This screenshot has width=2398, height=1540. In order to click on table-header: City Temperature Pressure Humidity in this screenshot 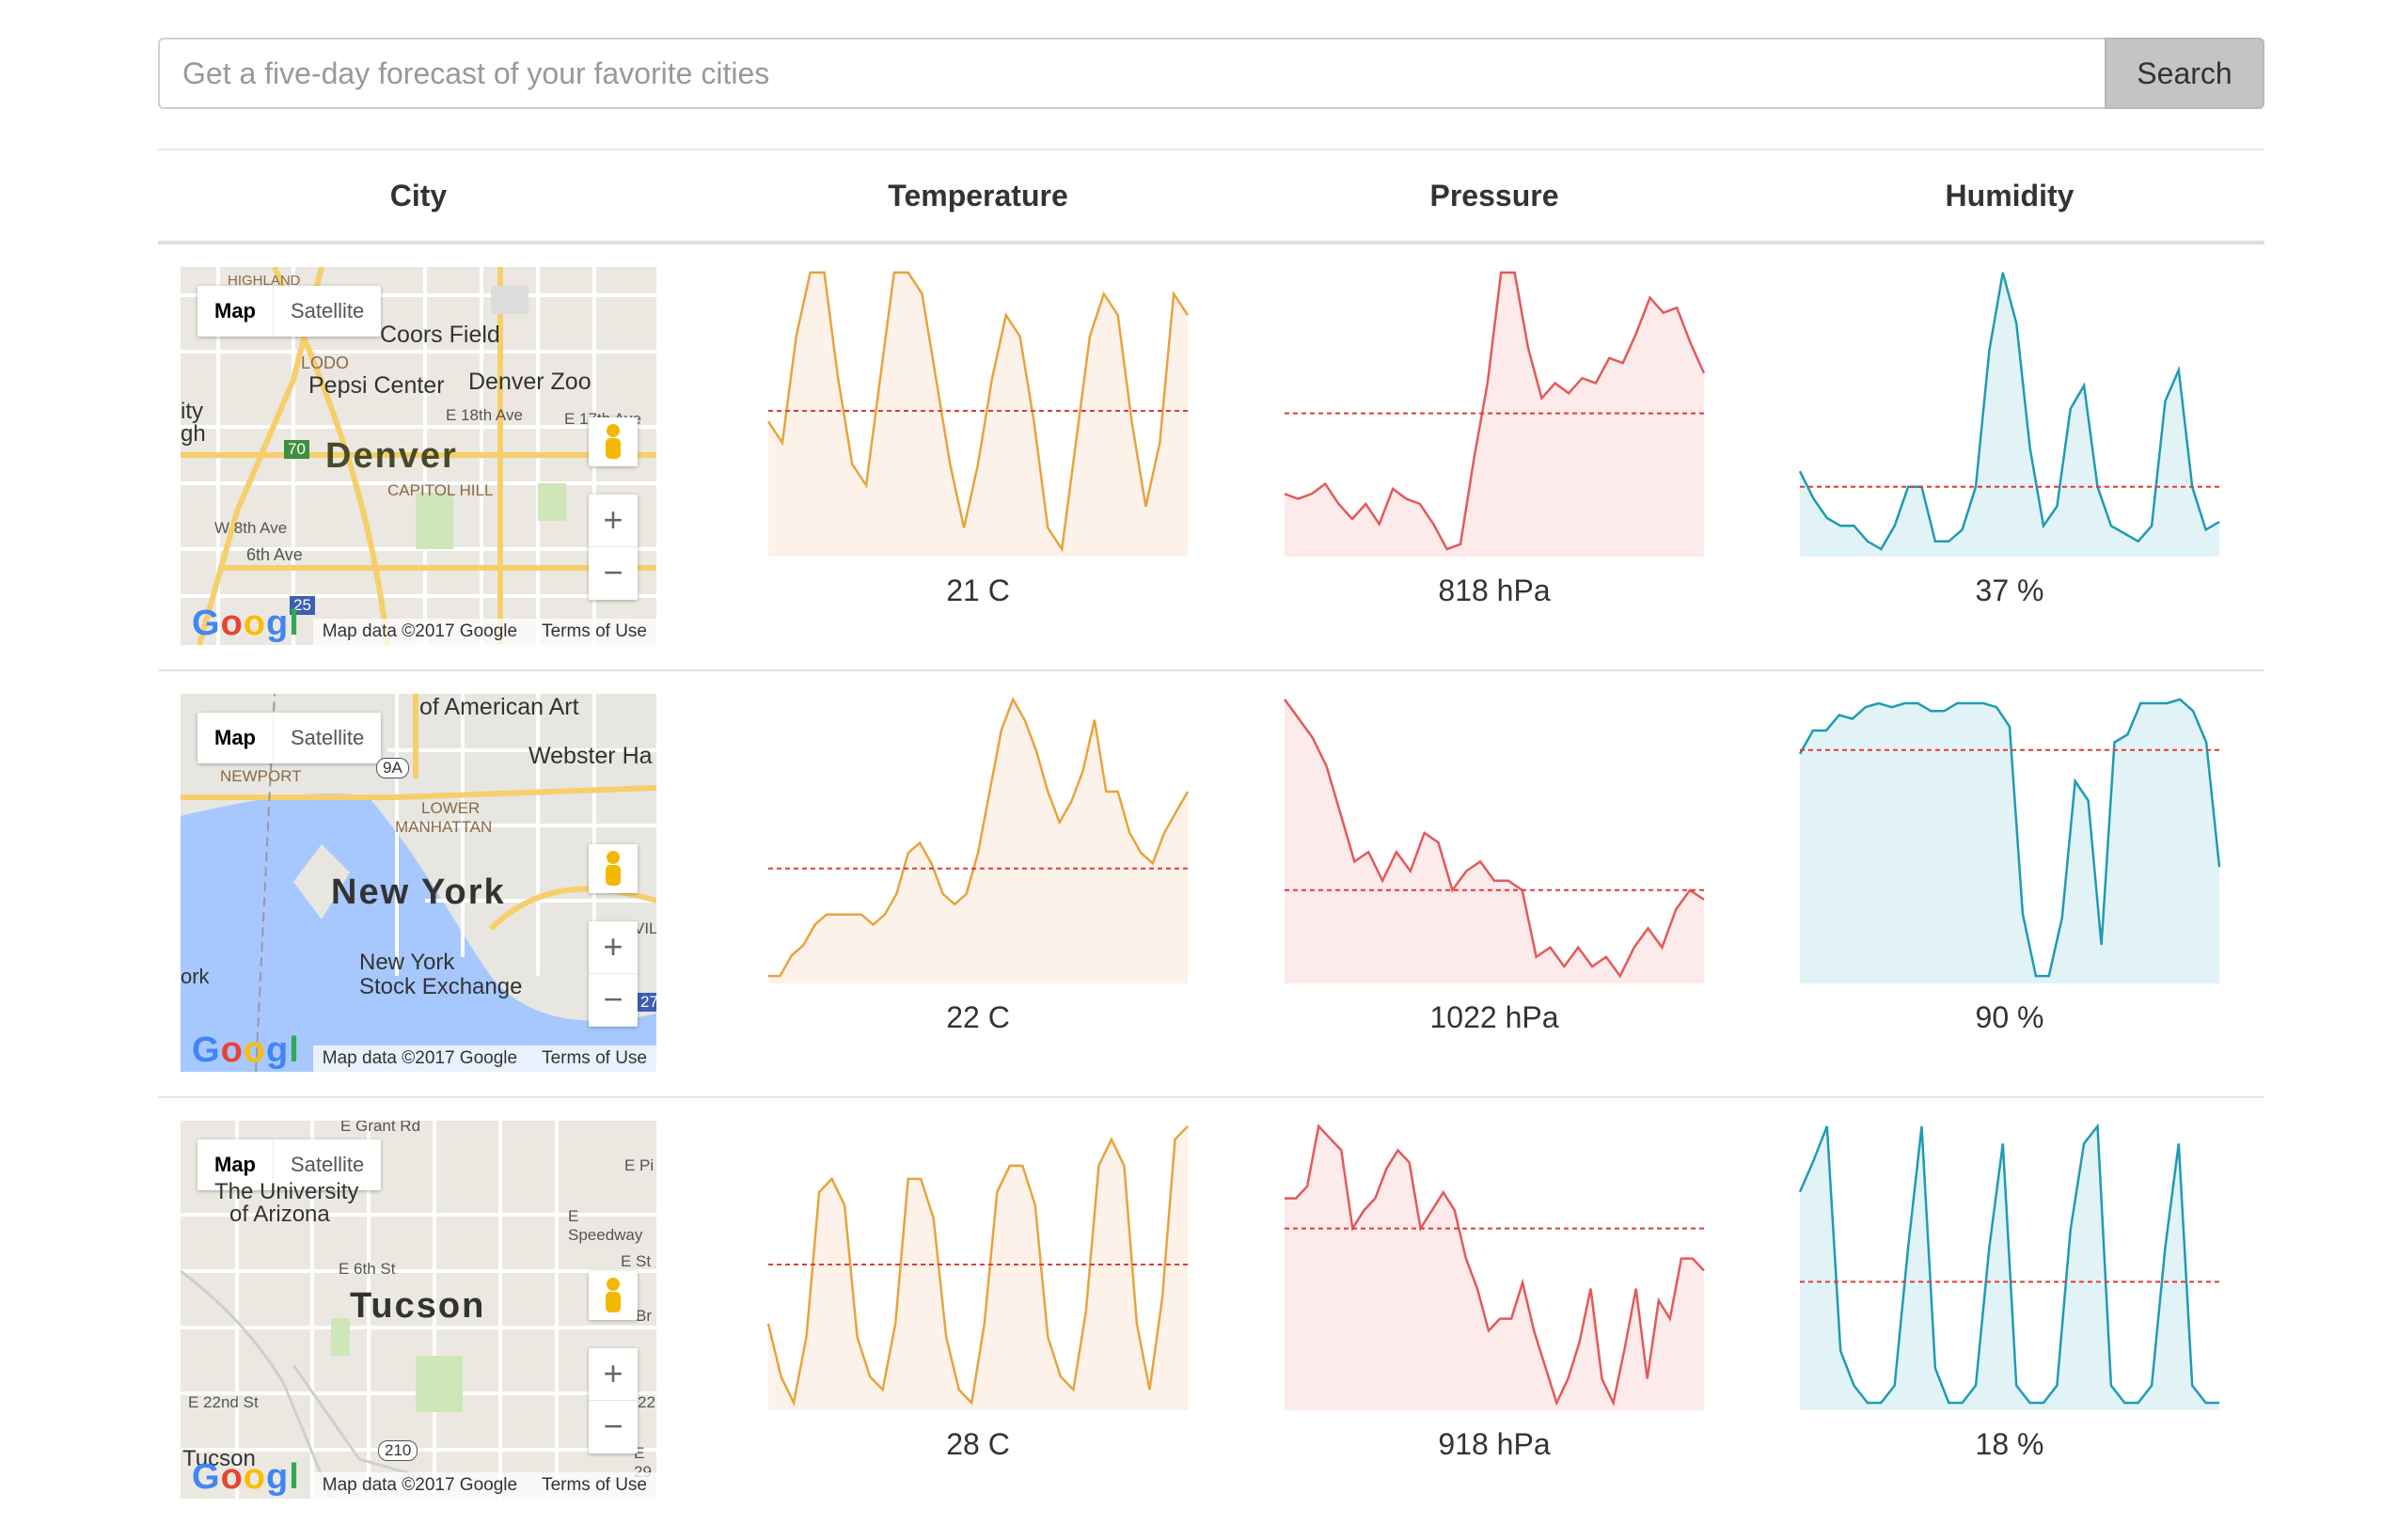, I will do `click(1211, 196)`.